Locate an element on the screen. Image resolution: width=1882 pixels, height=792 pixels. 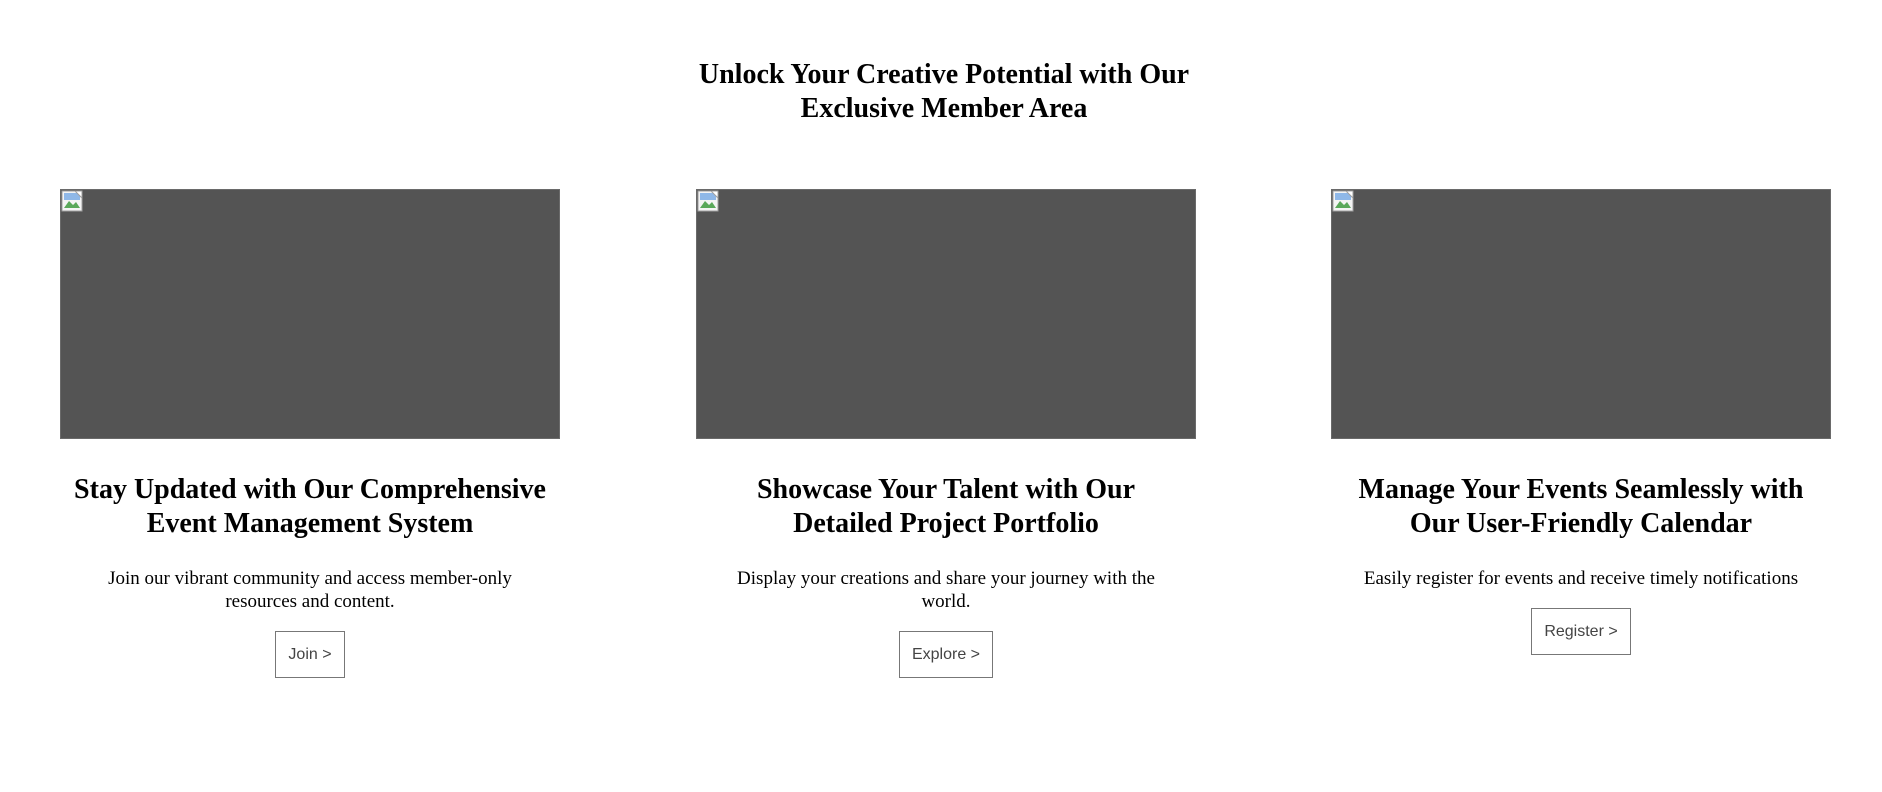
join-button: Join > is located at coordinates (310, 654).